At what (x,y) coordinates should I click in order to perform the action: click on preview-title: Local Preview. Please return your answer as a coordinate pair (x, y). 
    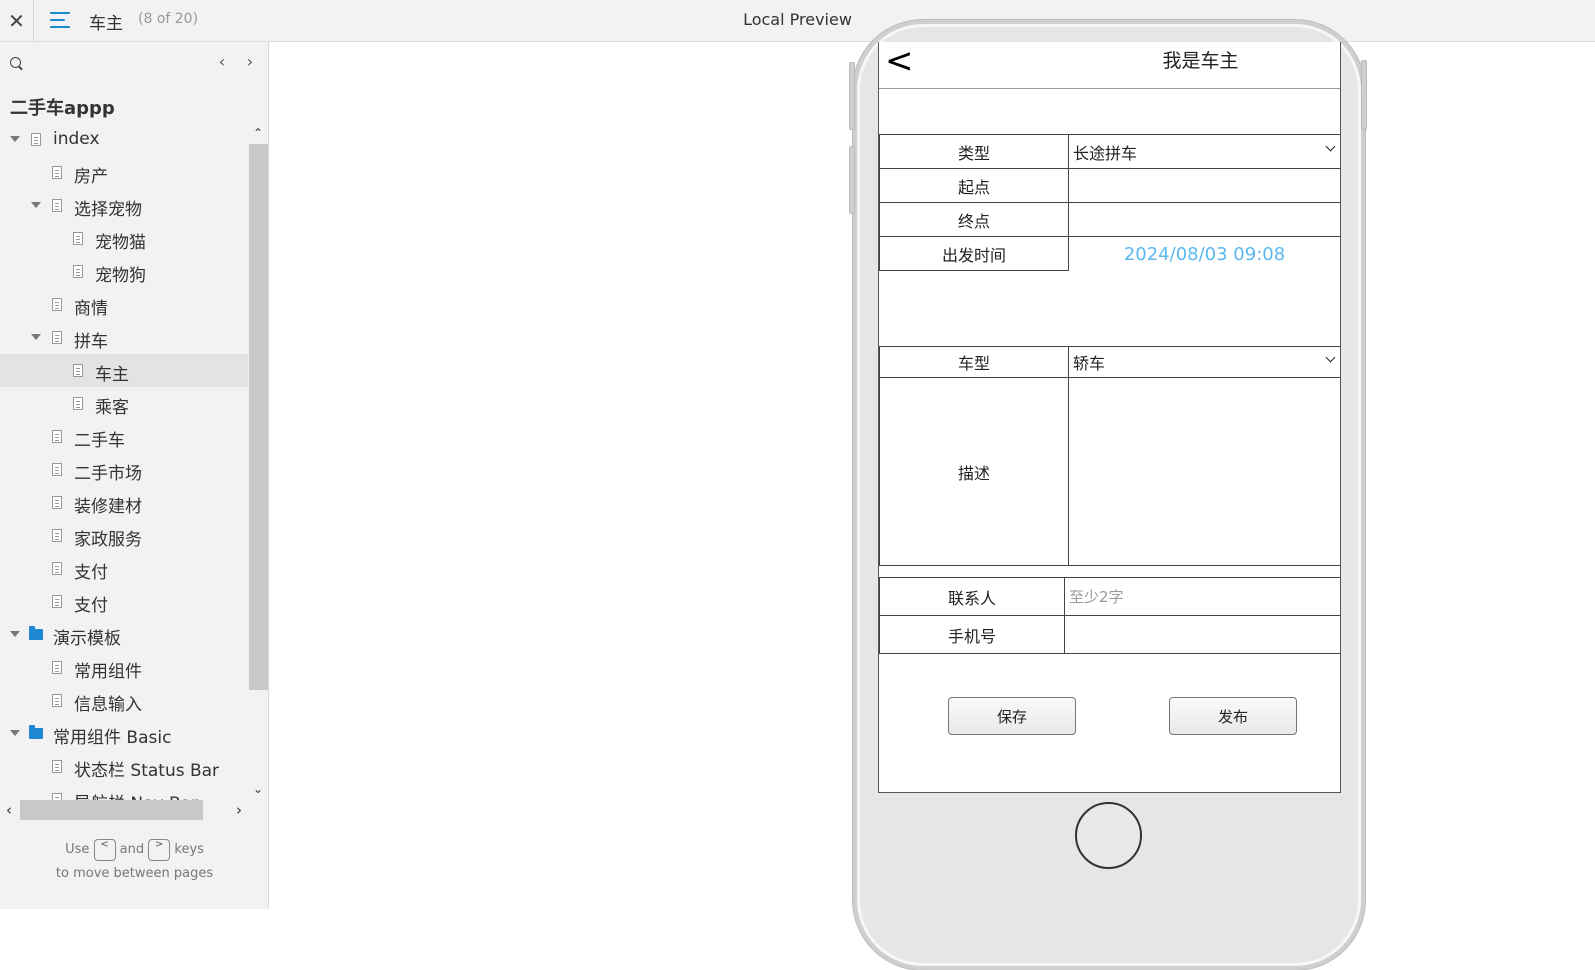
    Looking at the image, I should click on (797, 19).